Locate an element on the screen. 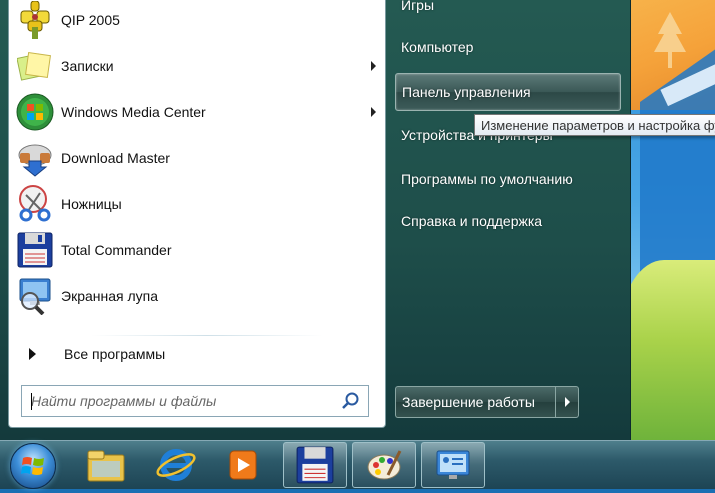 This screenshot has height=493, width=715. program-item-media-center: Windows Media Center is located at coordinates (197, 112).